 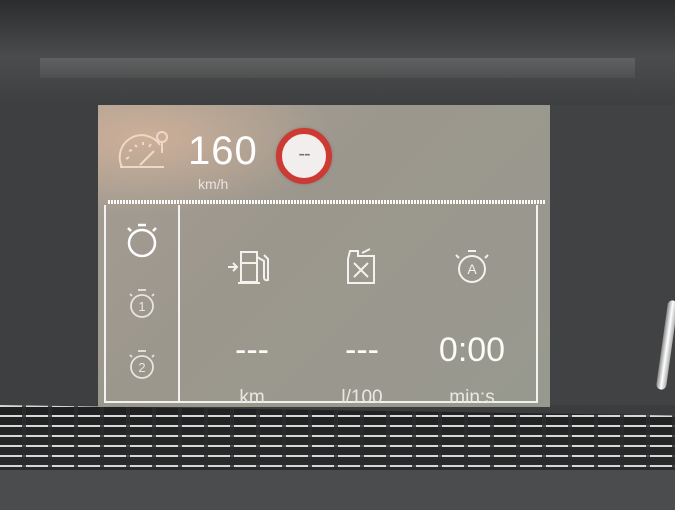 I want to click on consumption-value: ---, so click(x=362, y=350).